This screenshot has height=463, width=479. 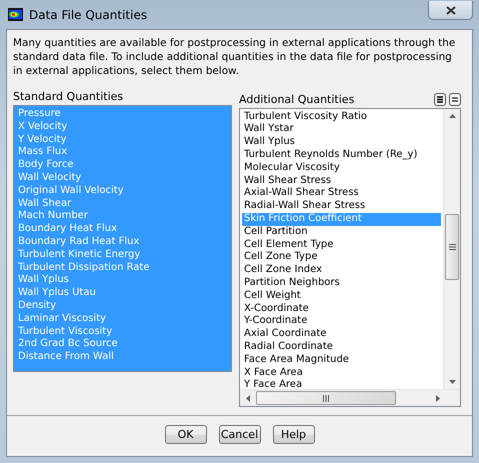 I want to click on close-icon, so click(x=451, y=10).